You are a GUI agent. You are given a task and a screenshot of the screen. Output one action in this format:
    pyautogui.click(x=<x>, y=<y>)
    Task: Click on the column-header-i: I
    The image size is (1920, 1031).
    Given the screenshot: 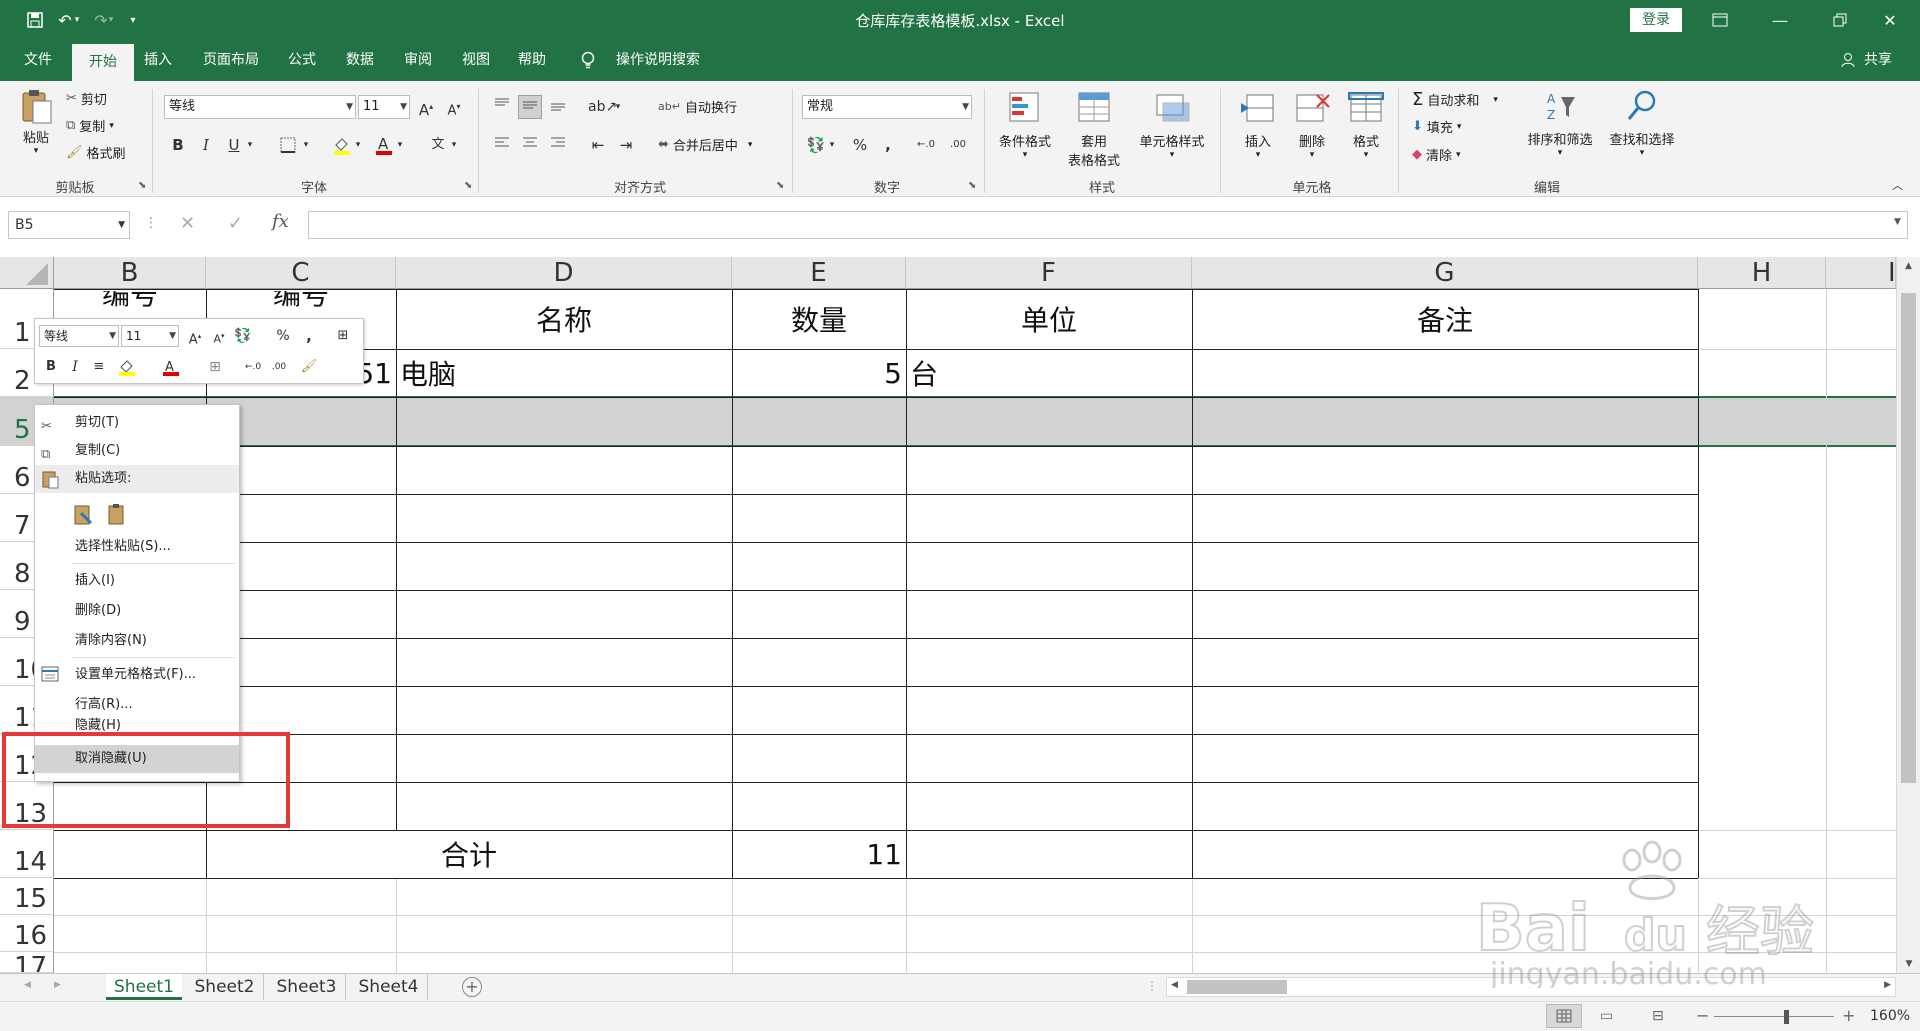 What is the action you would take?
    pyautogui.click(x=1861, y=273)
    